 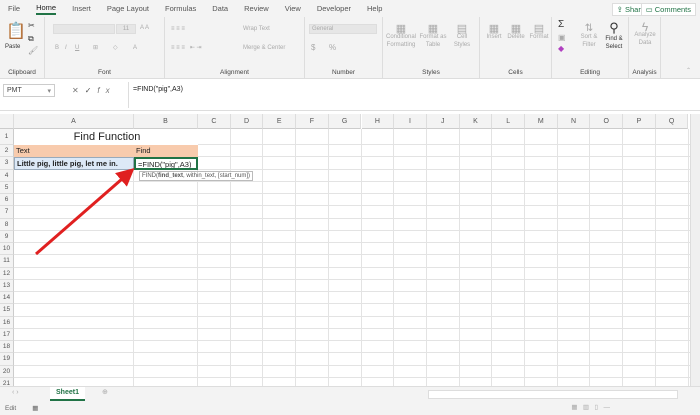 I want to click on macro-record-icon: ▦, so click(x=35, y=408).